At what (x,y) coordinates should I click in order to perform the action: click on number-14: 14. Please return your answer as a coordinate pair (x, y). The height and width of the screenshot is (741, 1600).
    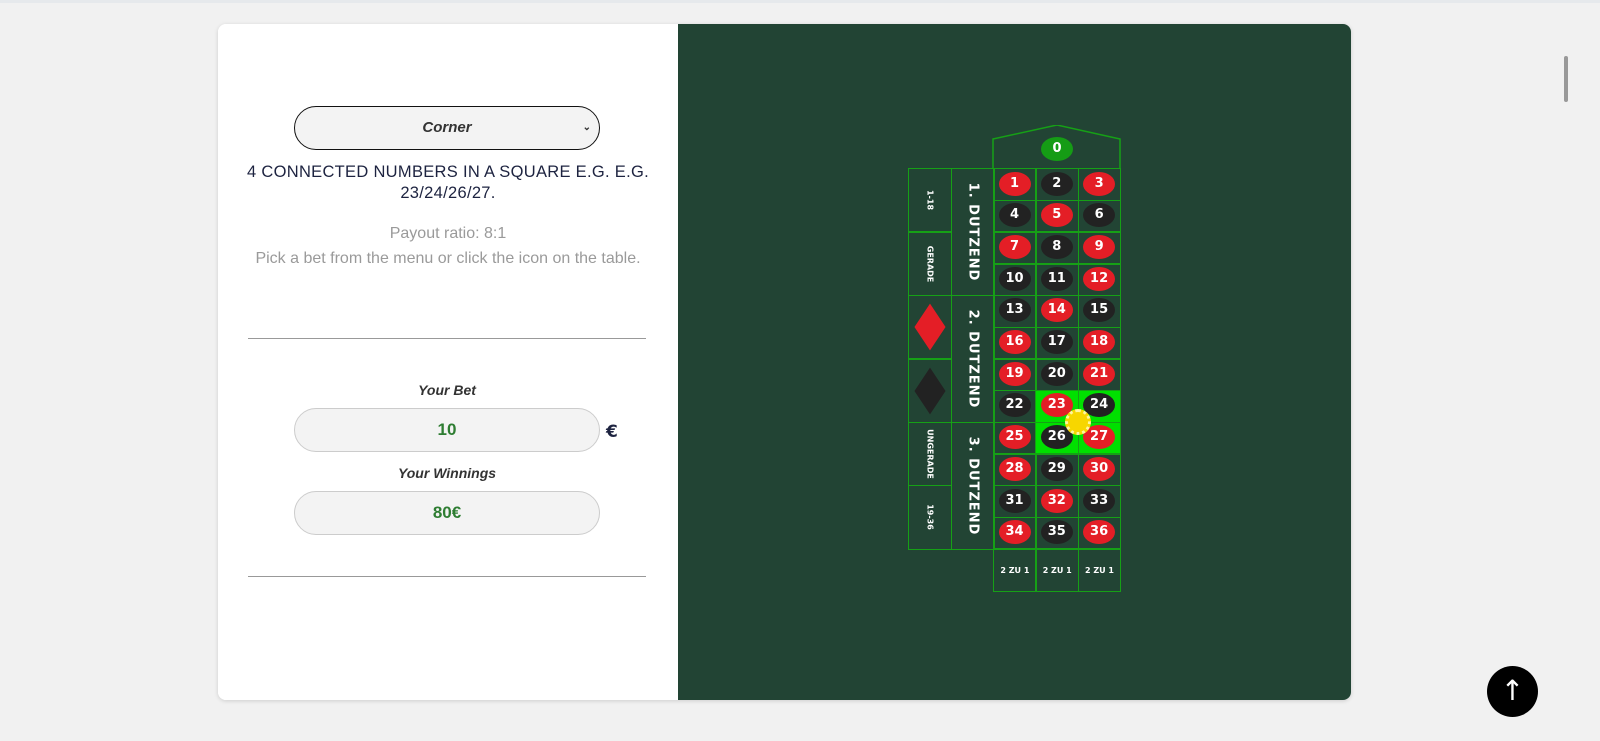
    Looking at the image, I should click on (1056, 310).